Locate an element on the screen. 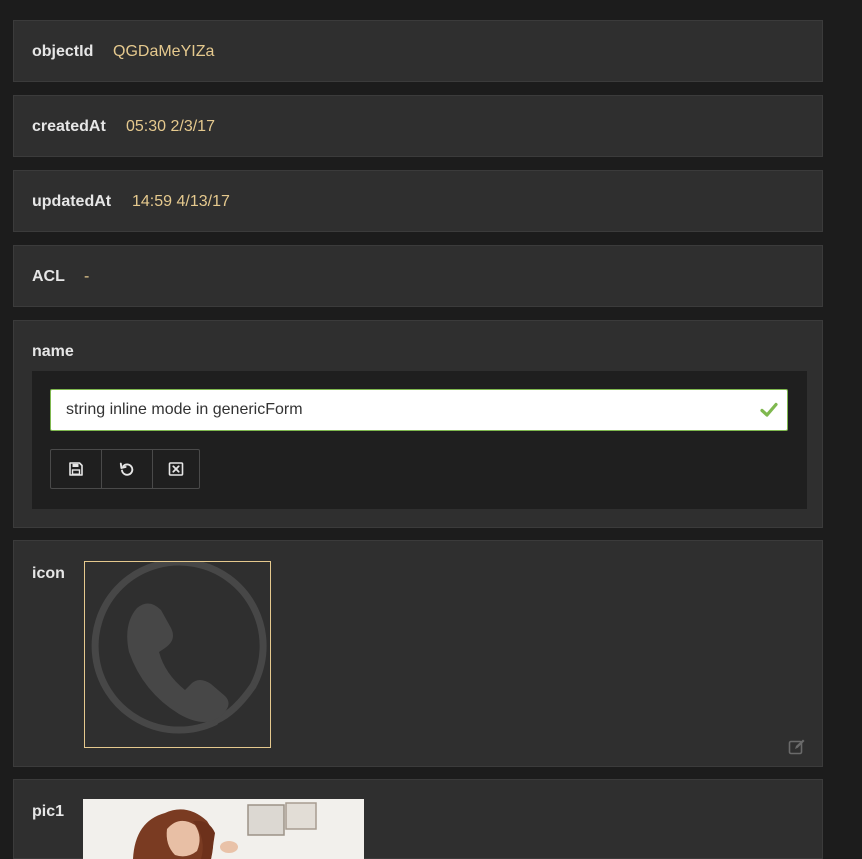 This screenshot has height=859, width=862. phone-icon is located at coordinates (179, 648).